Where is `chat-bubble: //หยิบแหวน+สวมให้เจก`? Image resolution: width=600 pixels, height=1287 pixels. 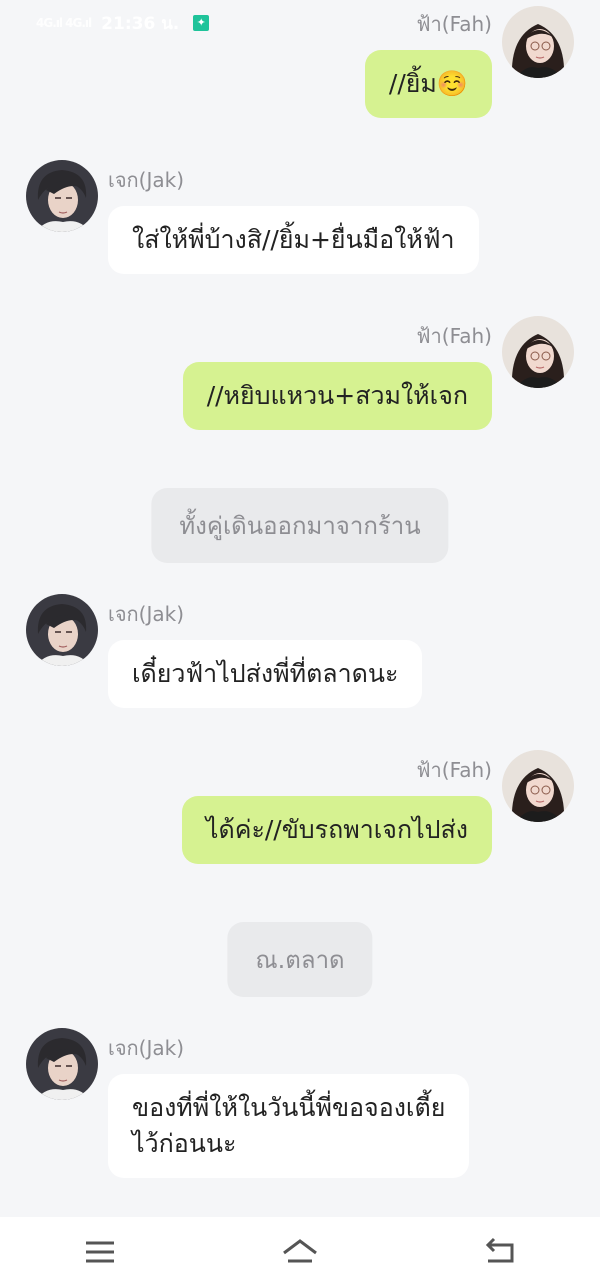
chat-bubble: //หยิบแหวน+สวมให้เจก is located at coordinates (337, 396).